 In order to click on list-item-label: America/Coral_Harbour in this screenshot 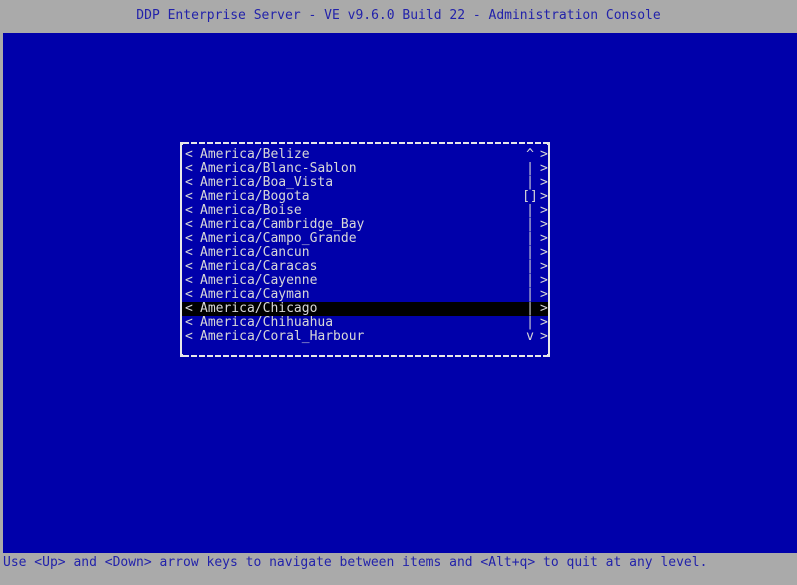, I will do `click(282, 336)`.